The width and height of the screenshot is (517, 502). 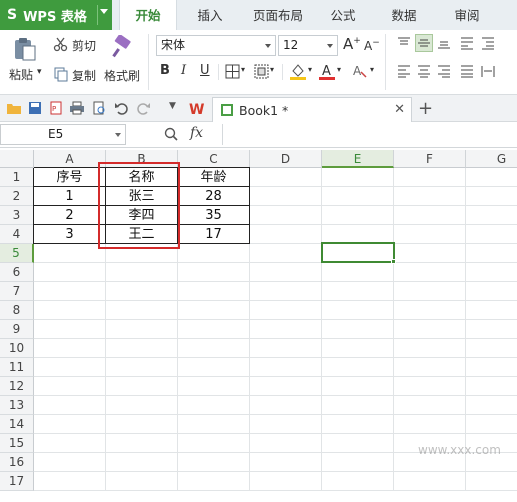 I want to click on cell-e17, so click(x=358, y=481).